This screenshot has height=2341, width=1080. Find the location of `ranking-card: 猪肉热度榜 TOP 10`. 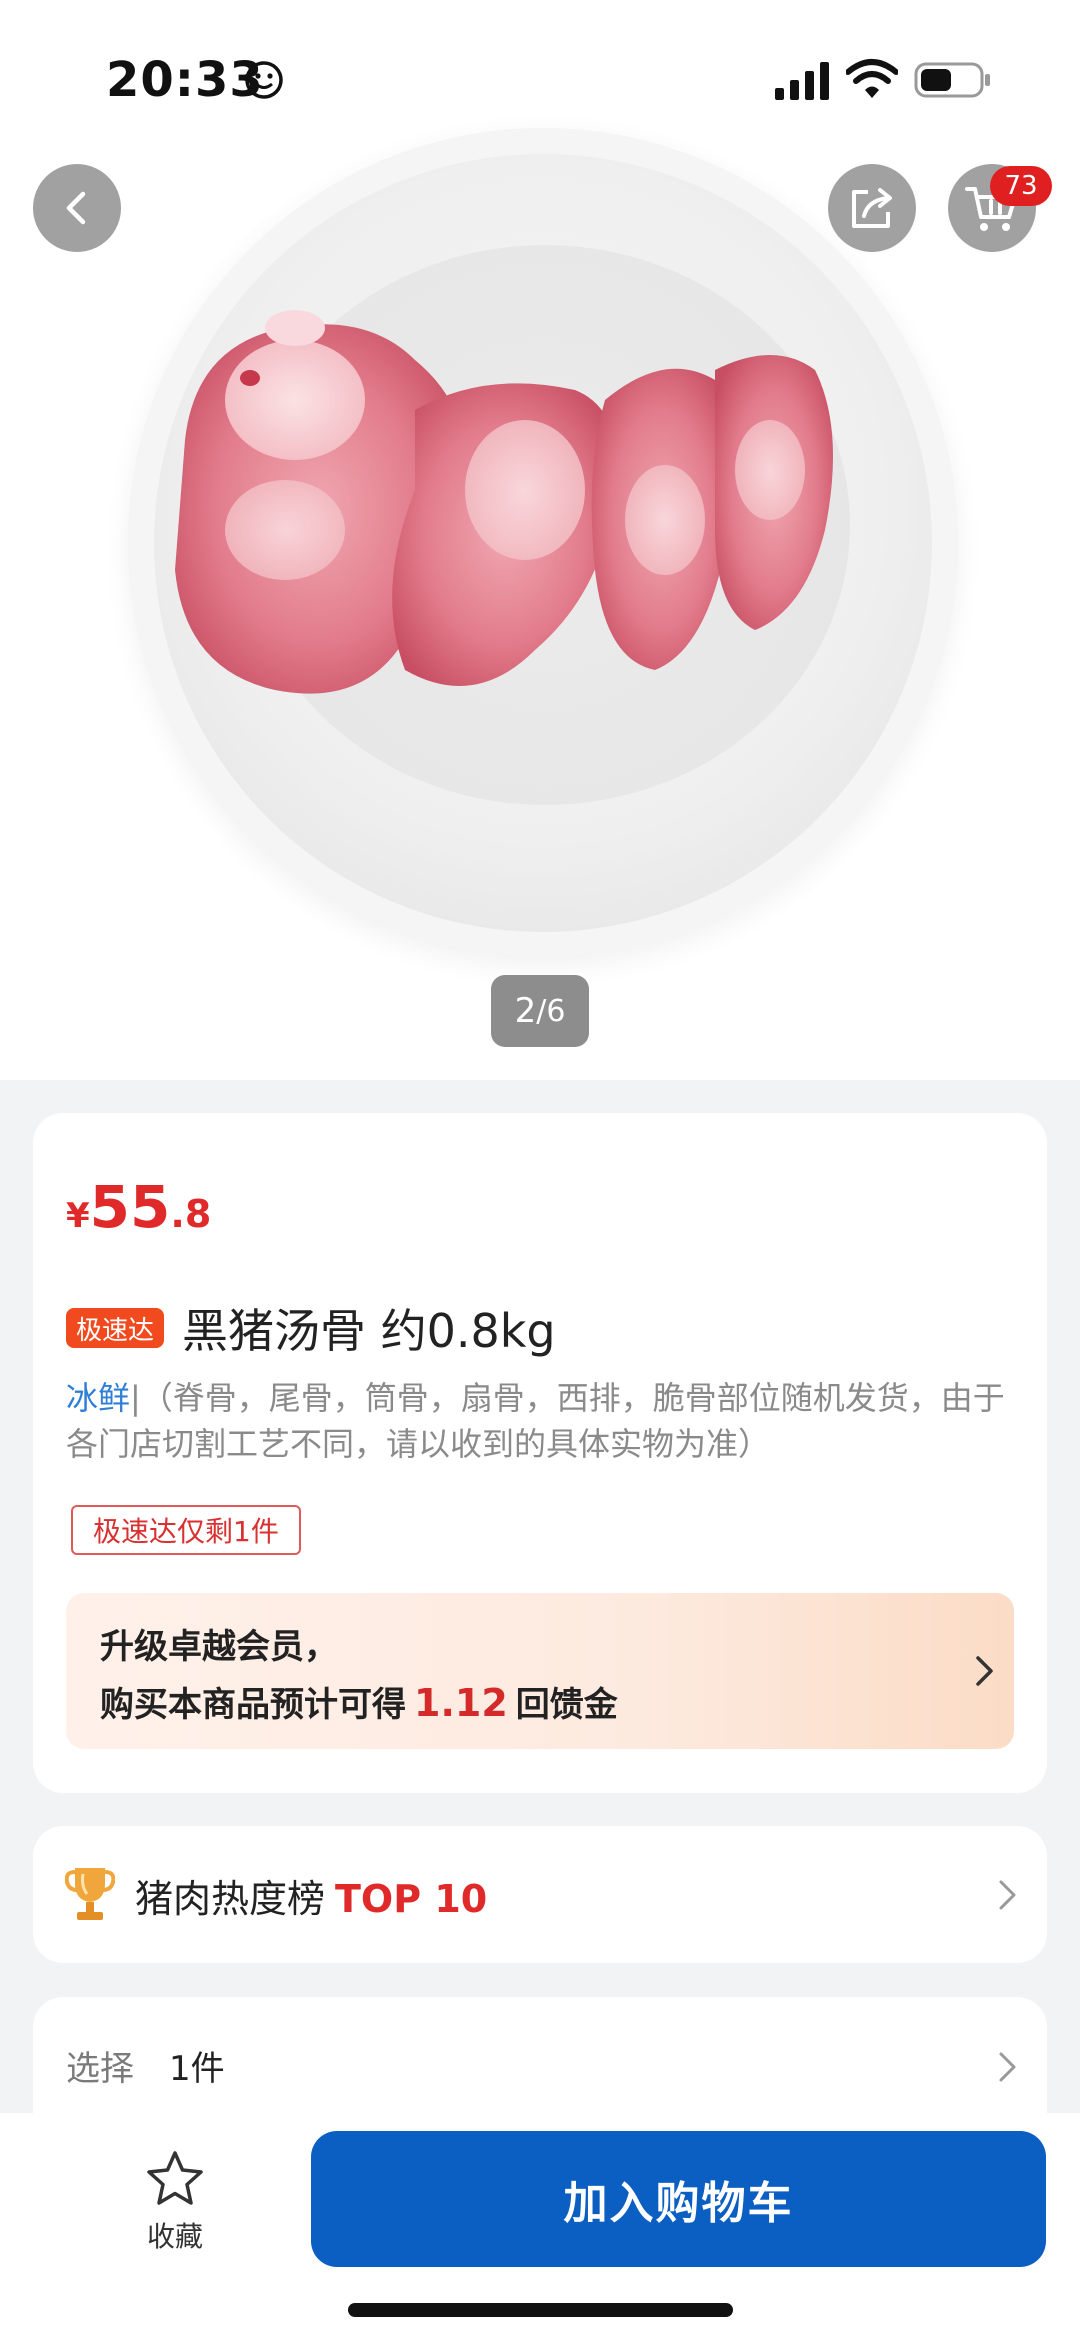

ranking-card: 猪肉热度榜 TOP 10 is located at coordinates (540, 1894).